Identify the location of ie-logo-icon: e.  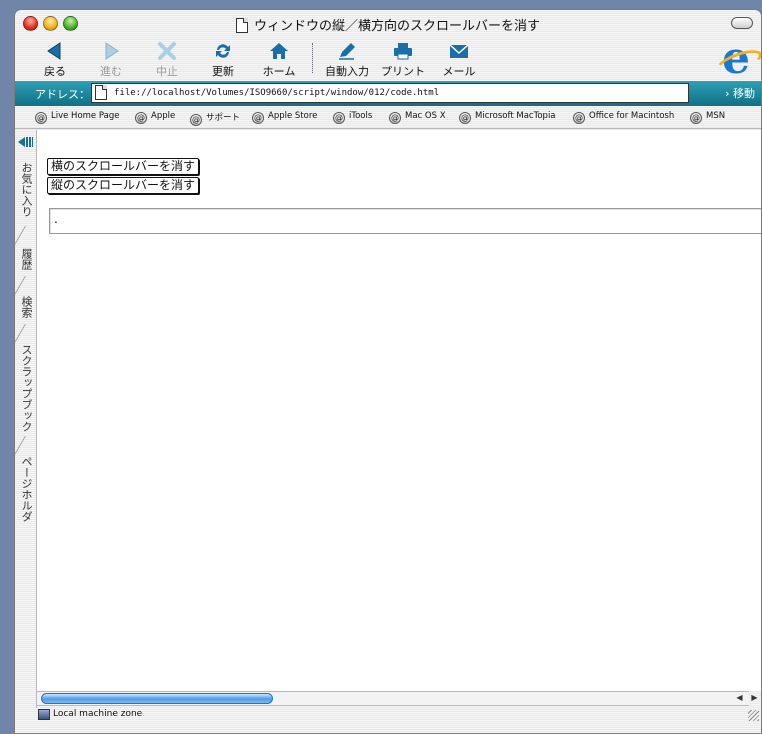
(736, 59).